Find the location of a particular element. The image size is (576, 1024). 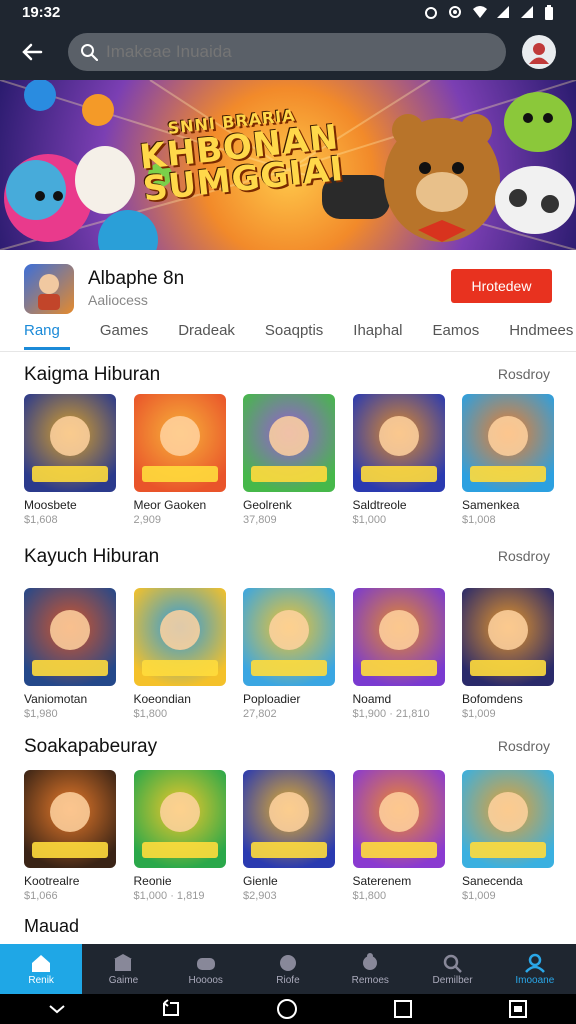

game-card: Reonie $1,000 · 1,819 is located at coordinates (179, 836).